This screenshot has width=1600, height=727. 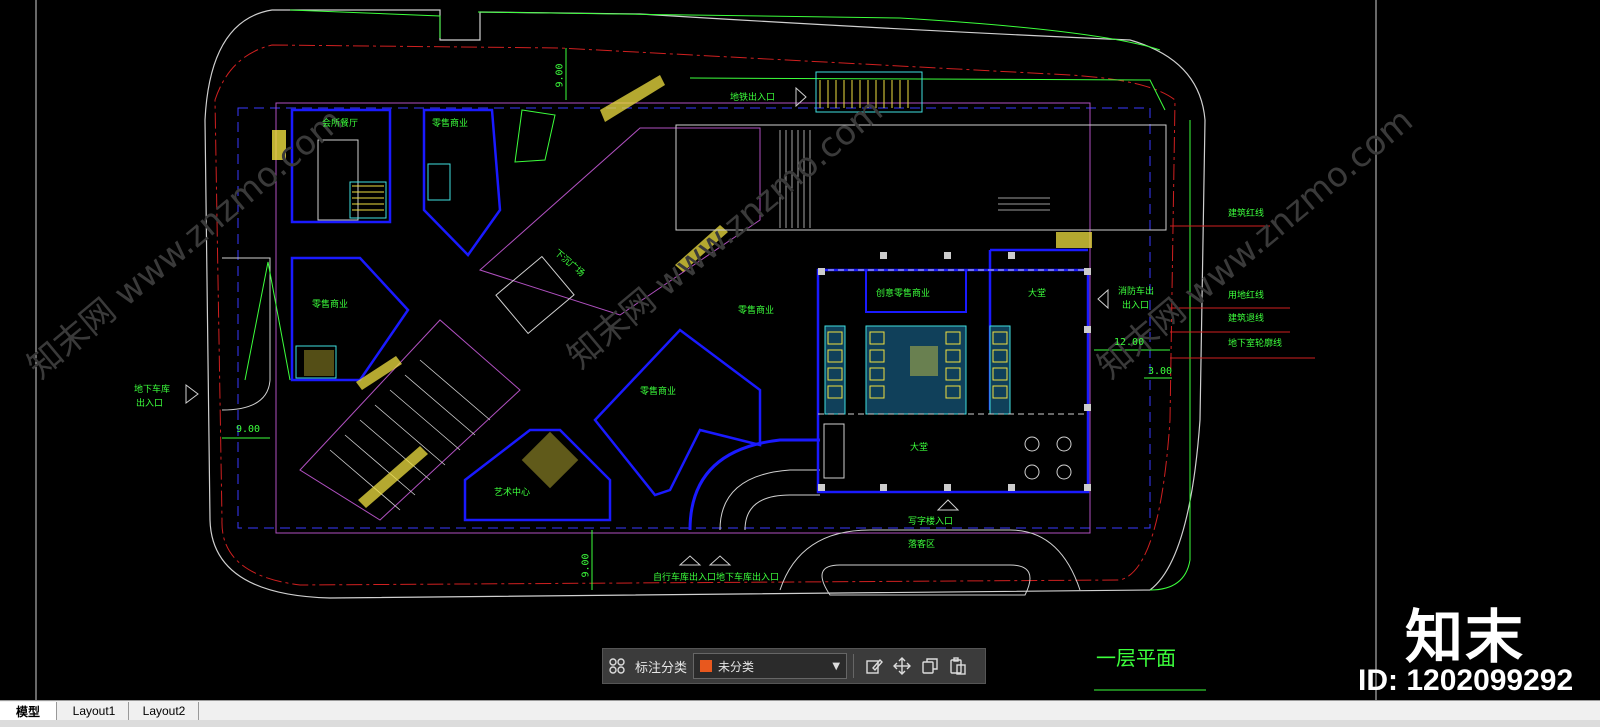 What do you see at coordinates (28, 711) in the screenshot?
I see `tab-model: 模型` at bounding box center [28, 711].